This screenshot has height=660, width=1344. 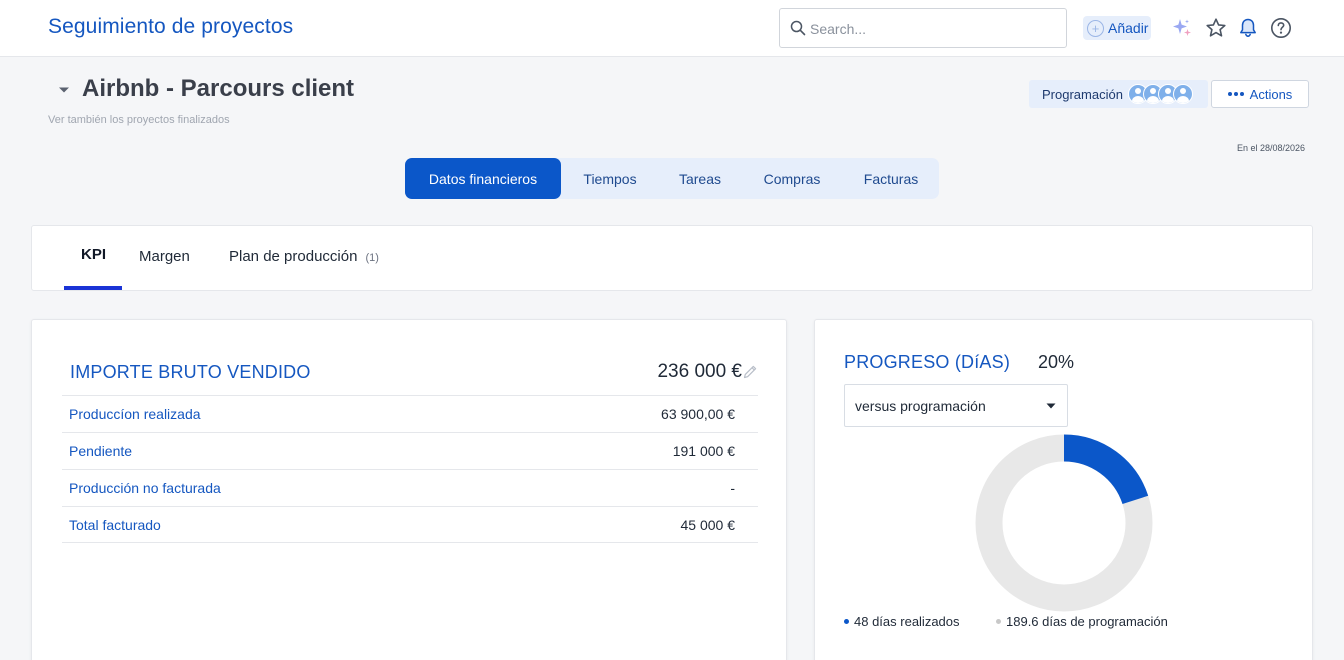 I want to click on actions-button: Actions, so click(x=1260, y=94).